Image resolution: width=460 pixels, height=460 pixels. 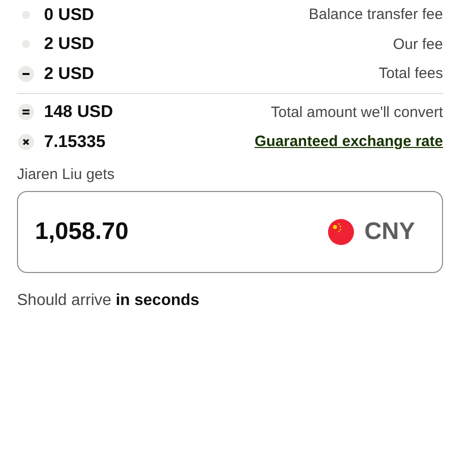 I want to click on flag-icon, so click(x=341, y=231).